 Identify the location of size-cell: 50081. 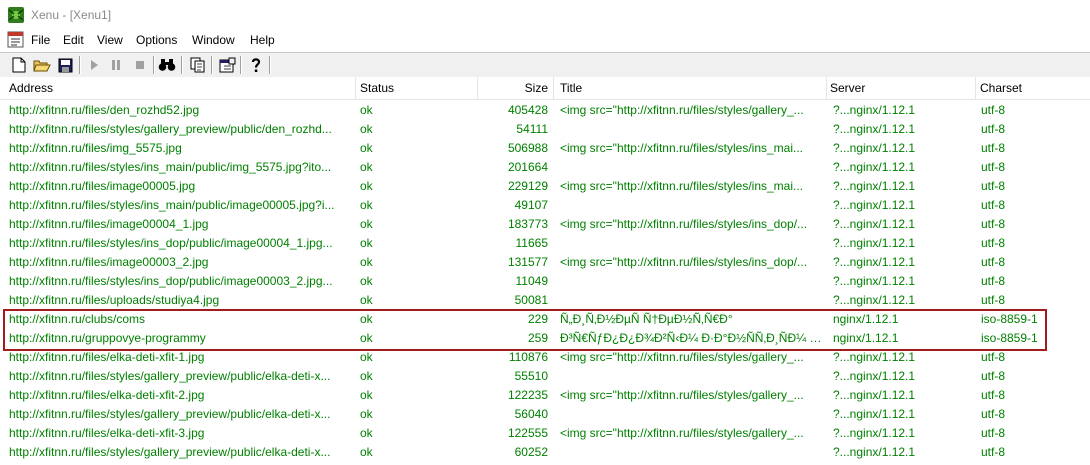
(531, 300).